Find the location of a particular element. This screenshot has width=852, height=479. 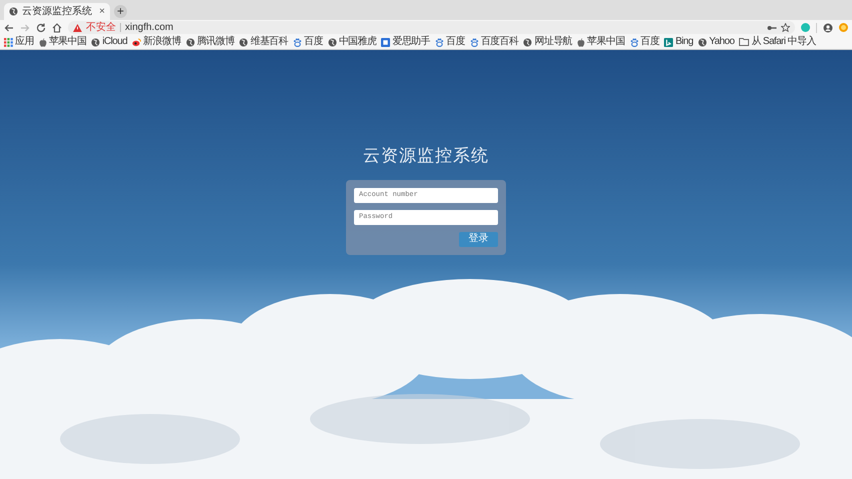

key-icon is located at coordinates (772, 27).